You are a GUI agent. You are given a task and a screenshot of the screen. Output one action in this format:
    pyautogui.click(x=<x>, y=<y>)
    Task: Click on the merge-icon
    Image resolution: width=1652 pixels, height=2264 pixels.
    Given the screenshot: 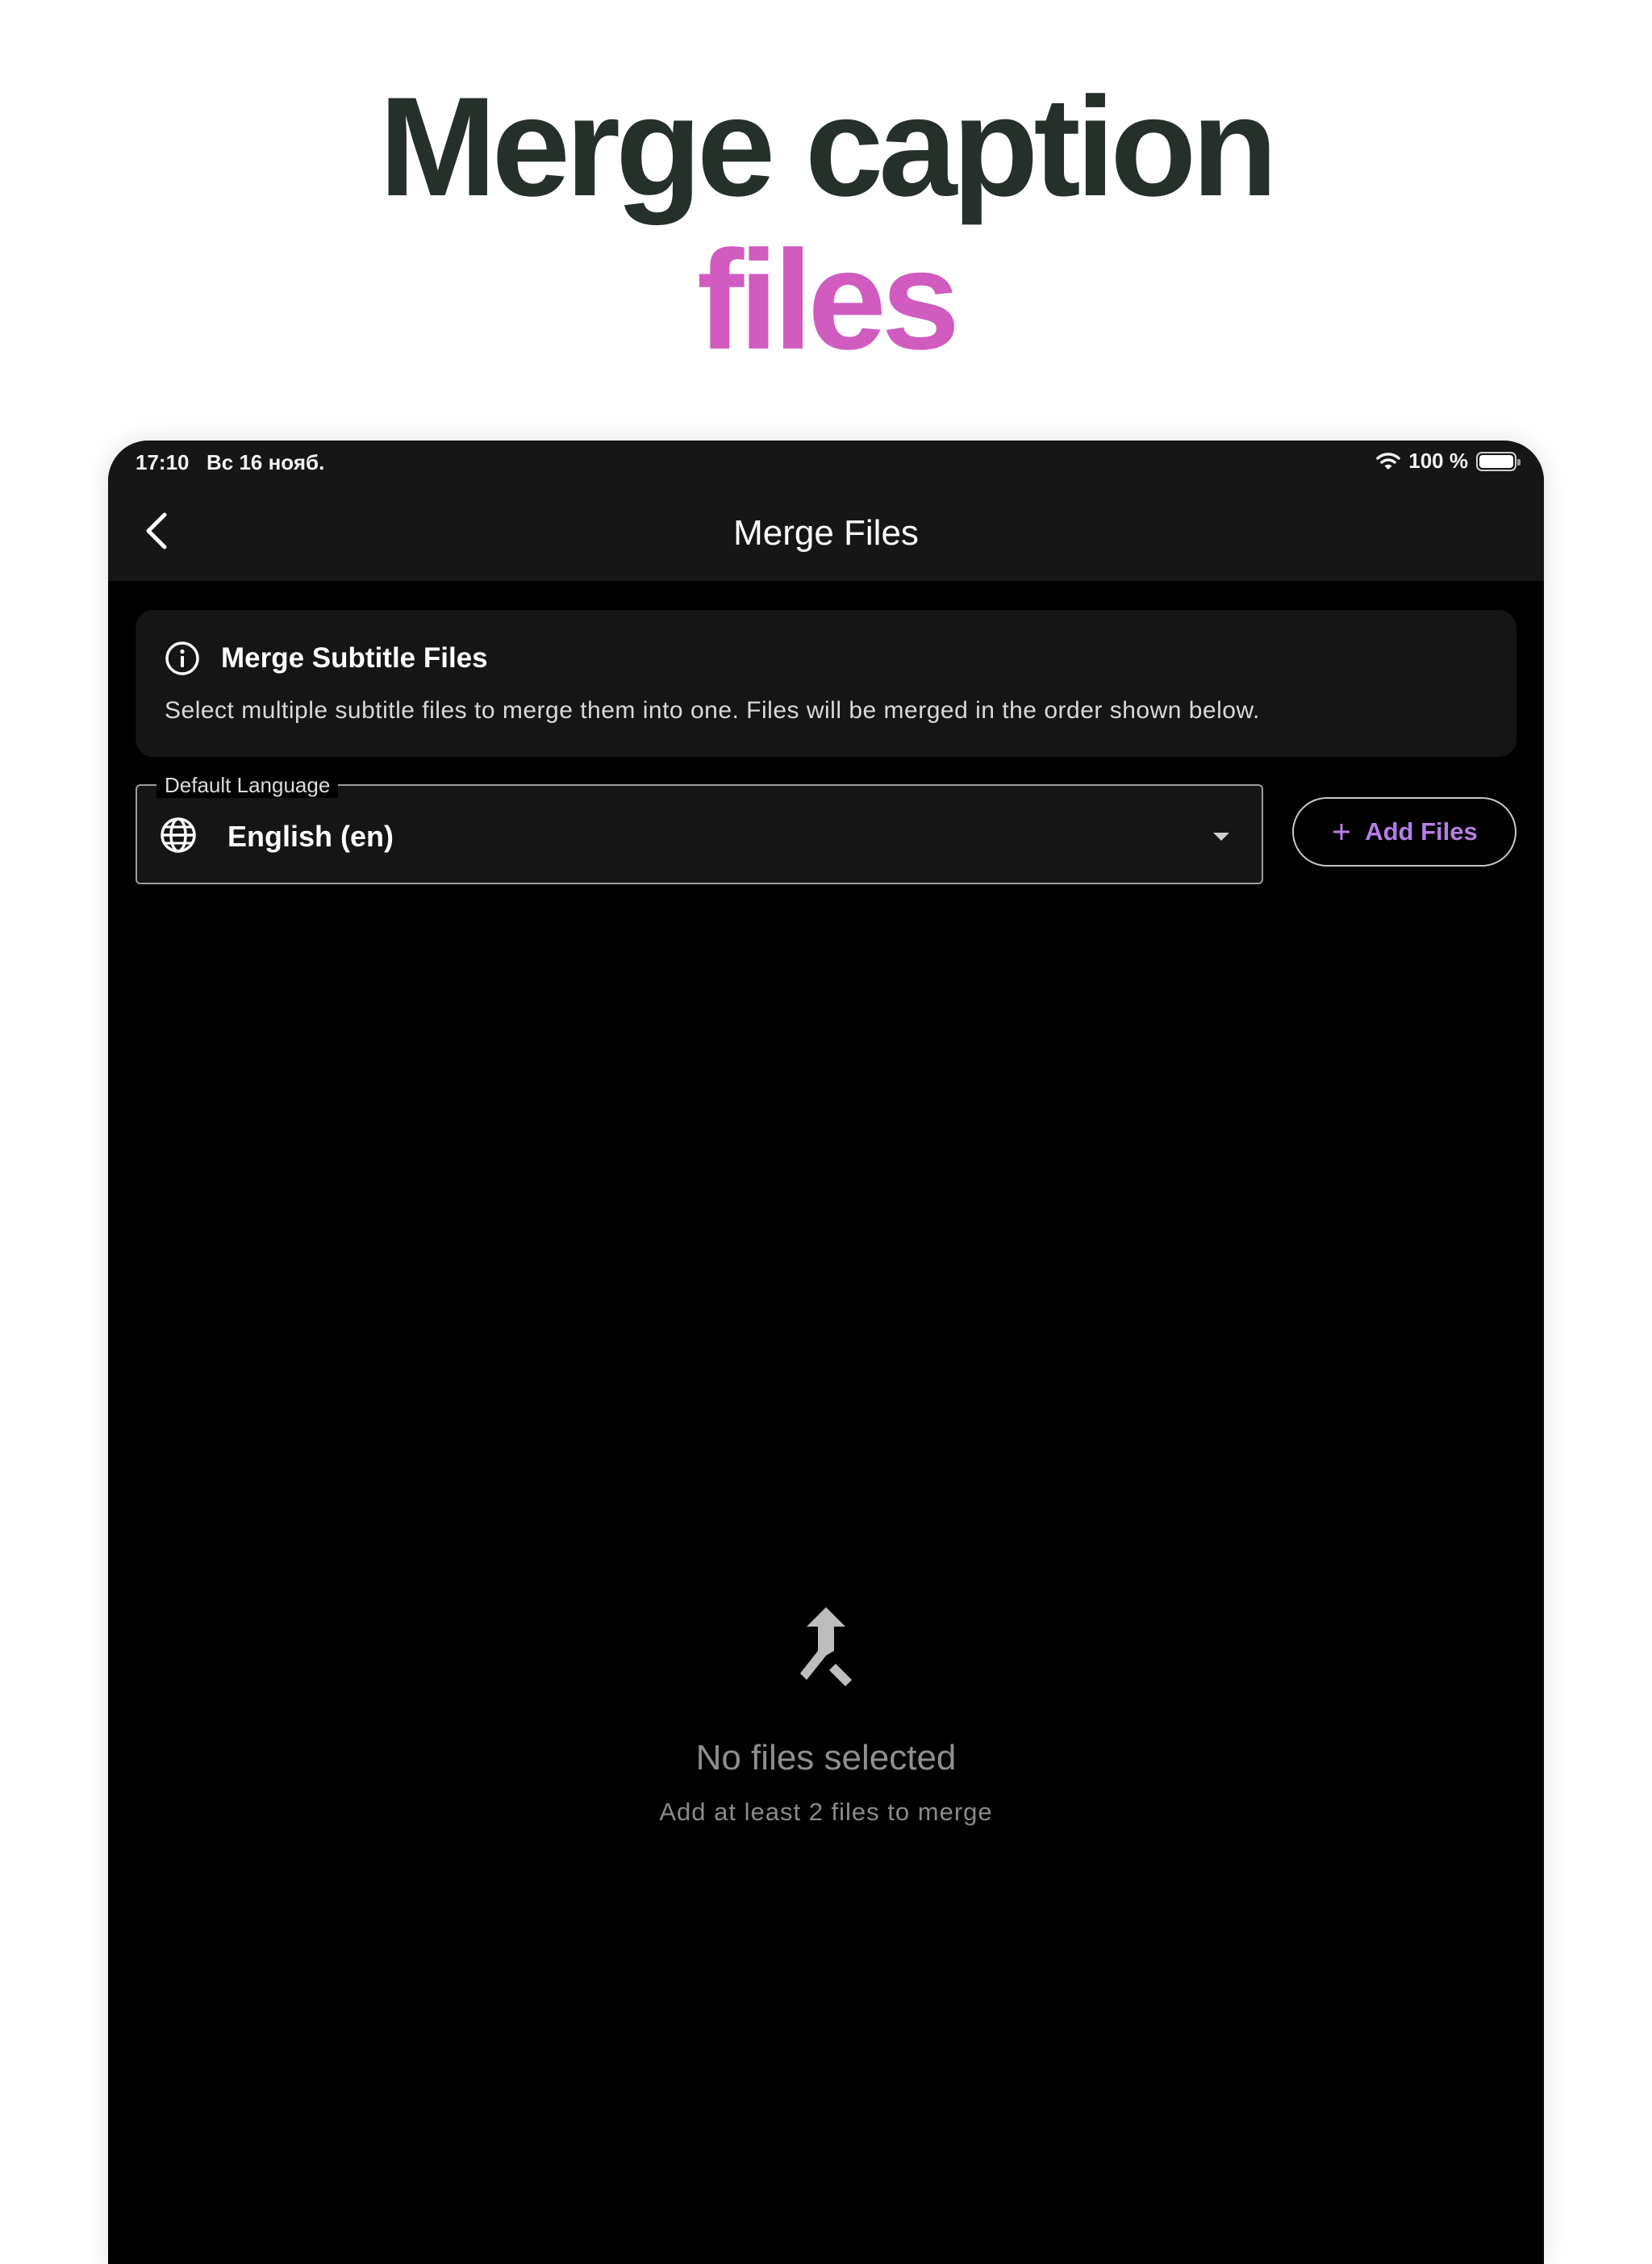 What is the action you would take?
    pyautogui.click(x=826, y=1646)
    